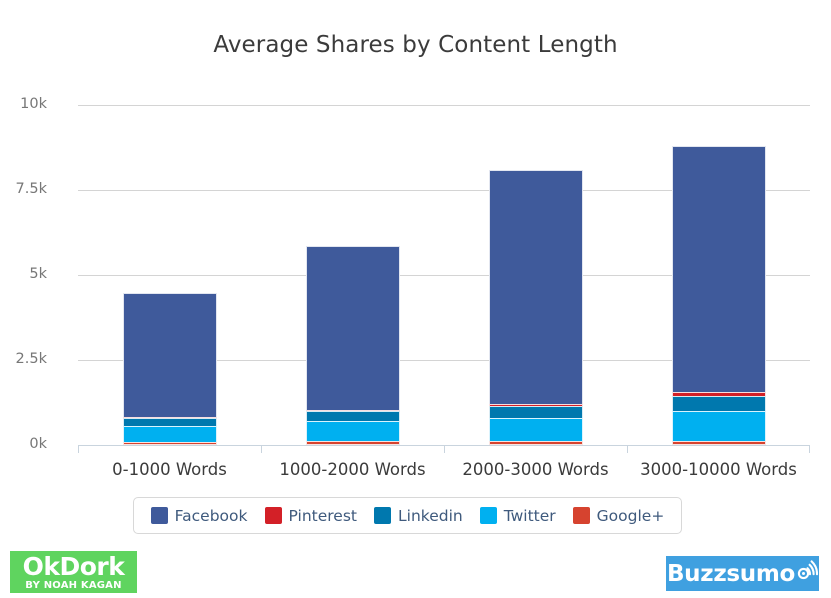 This screenshot has width=831, height=598. I want to click on legend-item-linkedin: Linkedin, so click(418, 516).